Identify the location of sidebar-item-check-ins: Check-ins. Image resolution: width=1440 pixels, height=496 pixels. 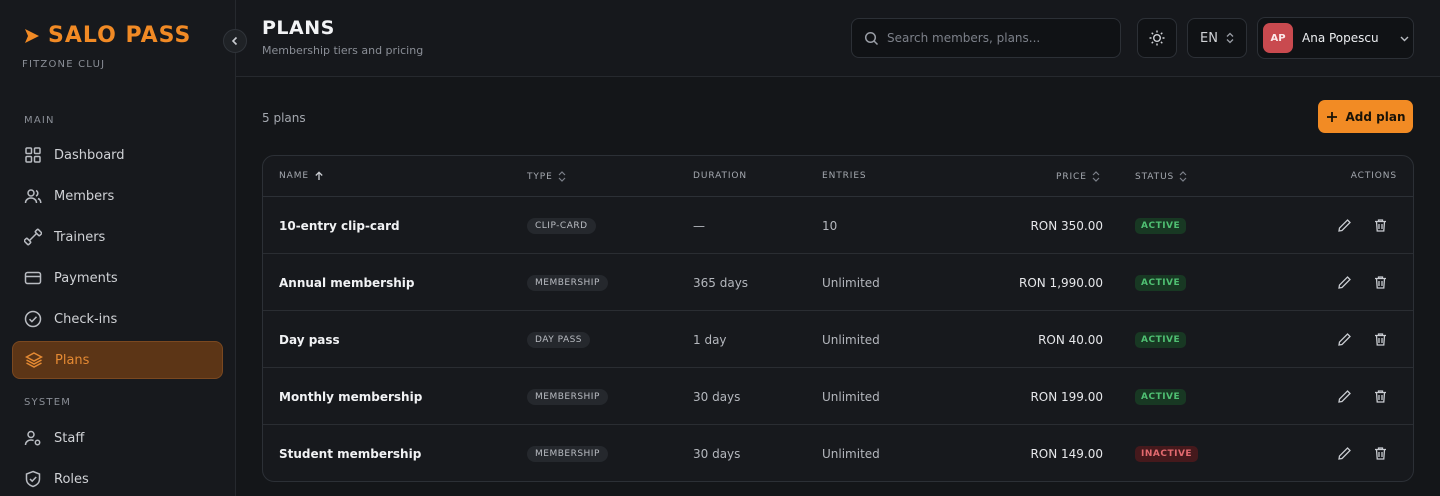
(117, 319).